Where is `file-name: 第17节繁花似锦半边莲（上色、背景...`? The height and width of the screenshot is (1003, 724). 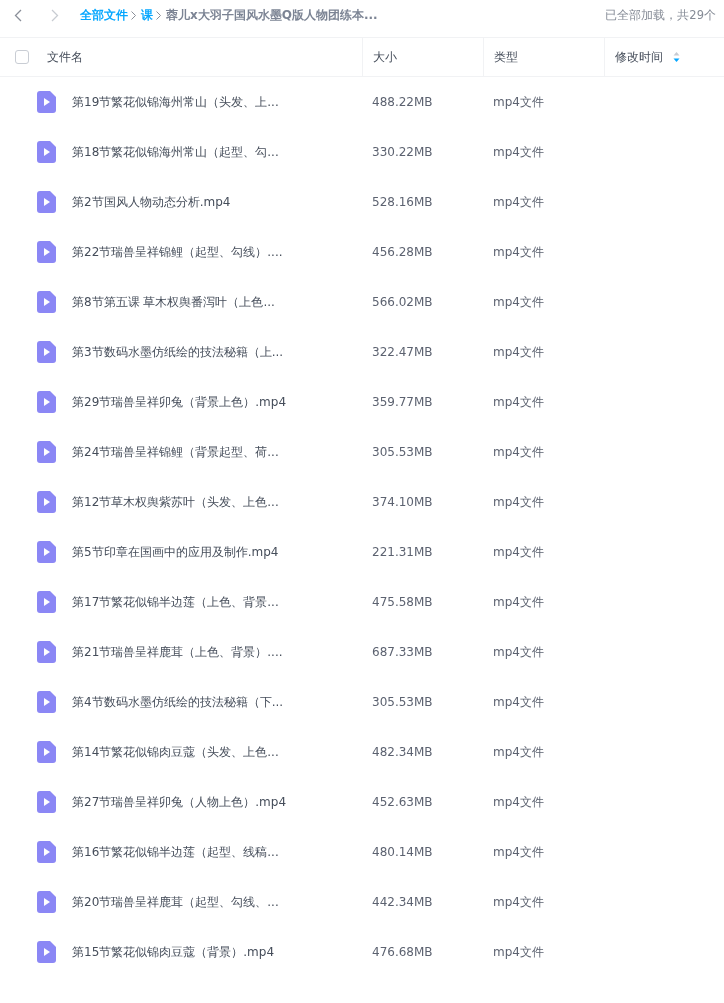
file-name: 第17节繁花似锦半边莲（上色、背景... is located at coordinates (175, 602).